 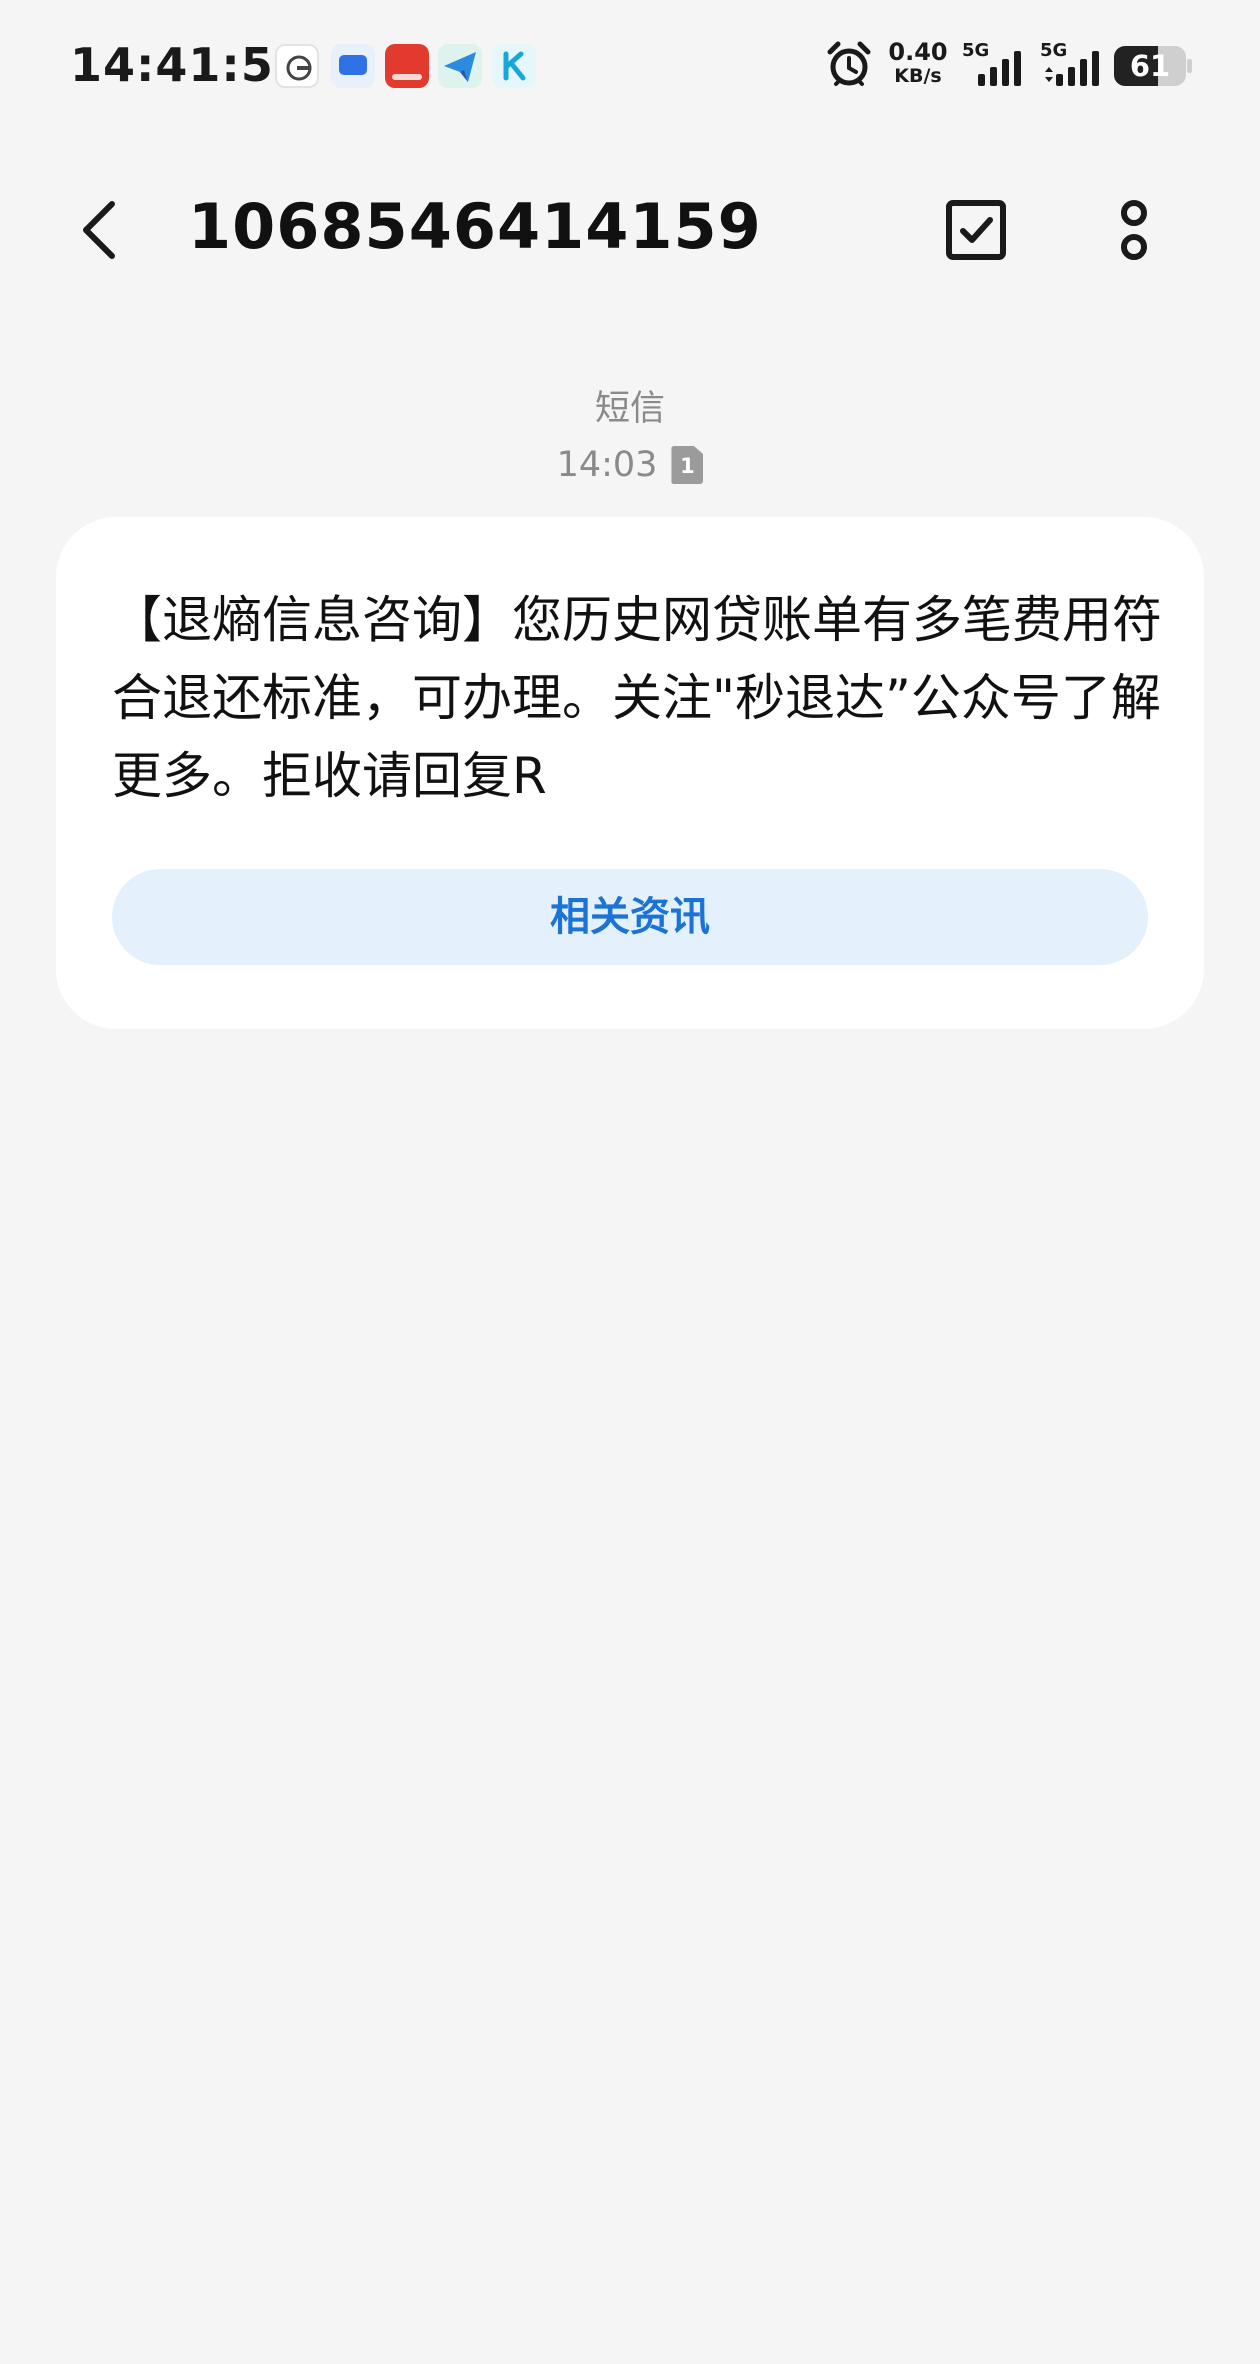 I want to click on battery-level: 61, so click(x=1150, y=66).